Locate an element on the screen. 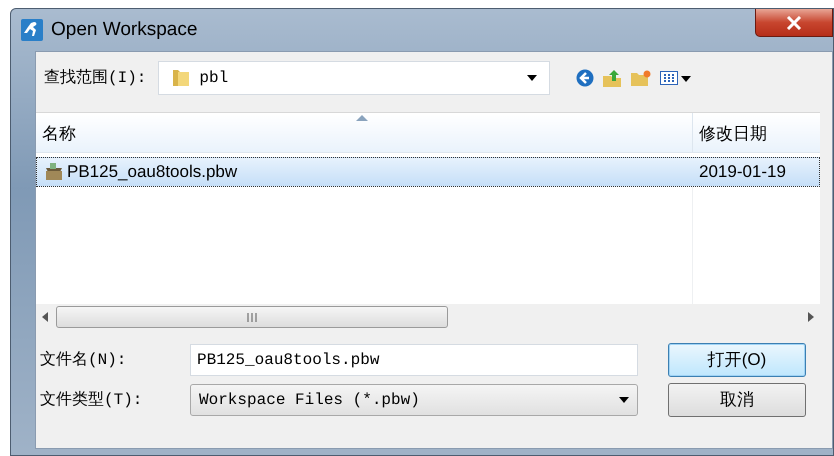 Image resolution: width=834 pixels, height=456 pixels. folder-icon is located at coordinates (181, 78).